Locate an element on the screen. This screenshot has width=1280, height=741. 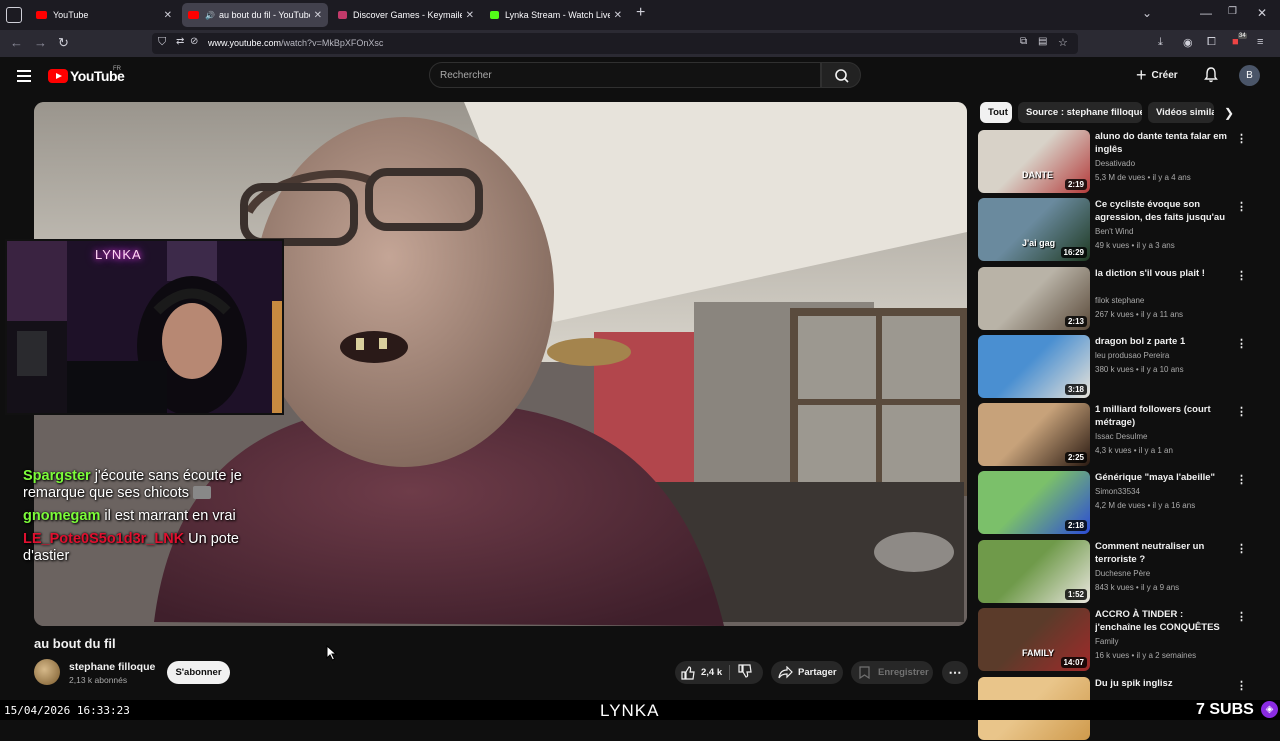
forward-icon: → is located at coordinates (40, 42).